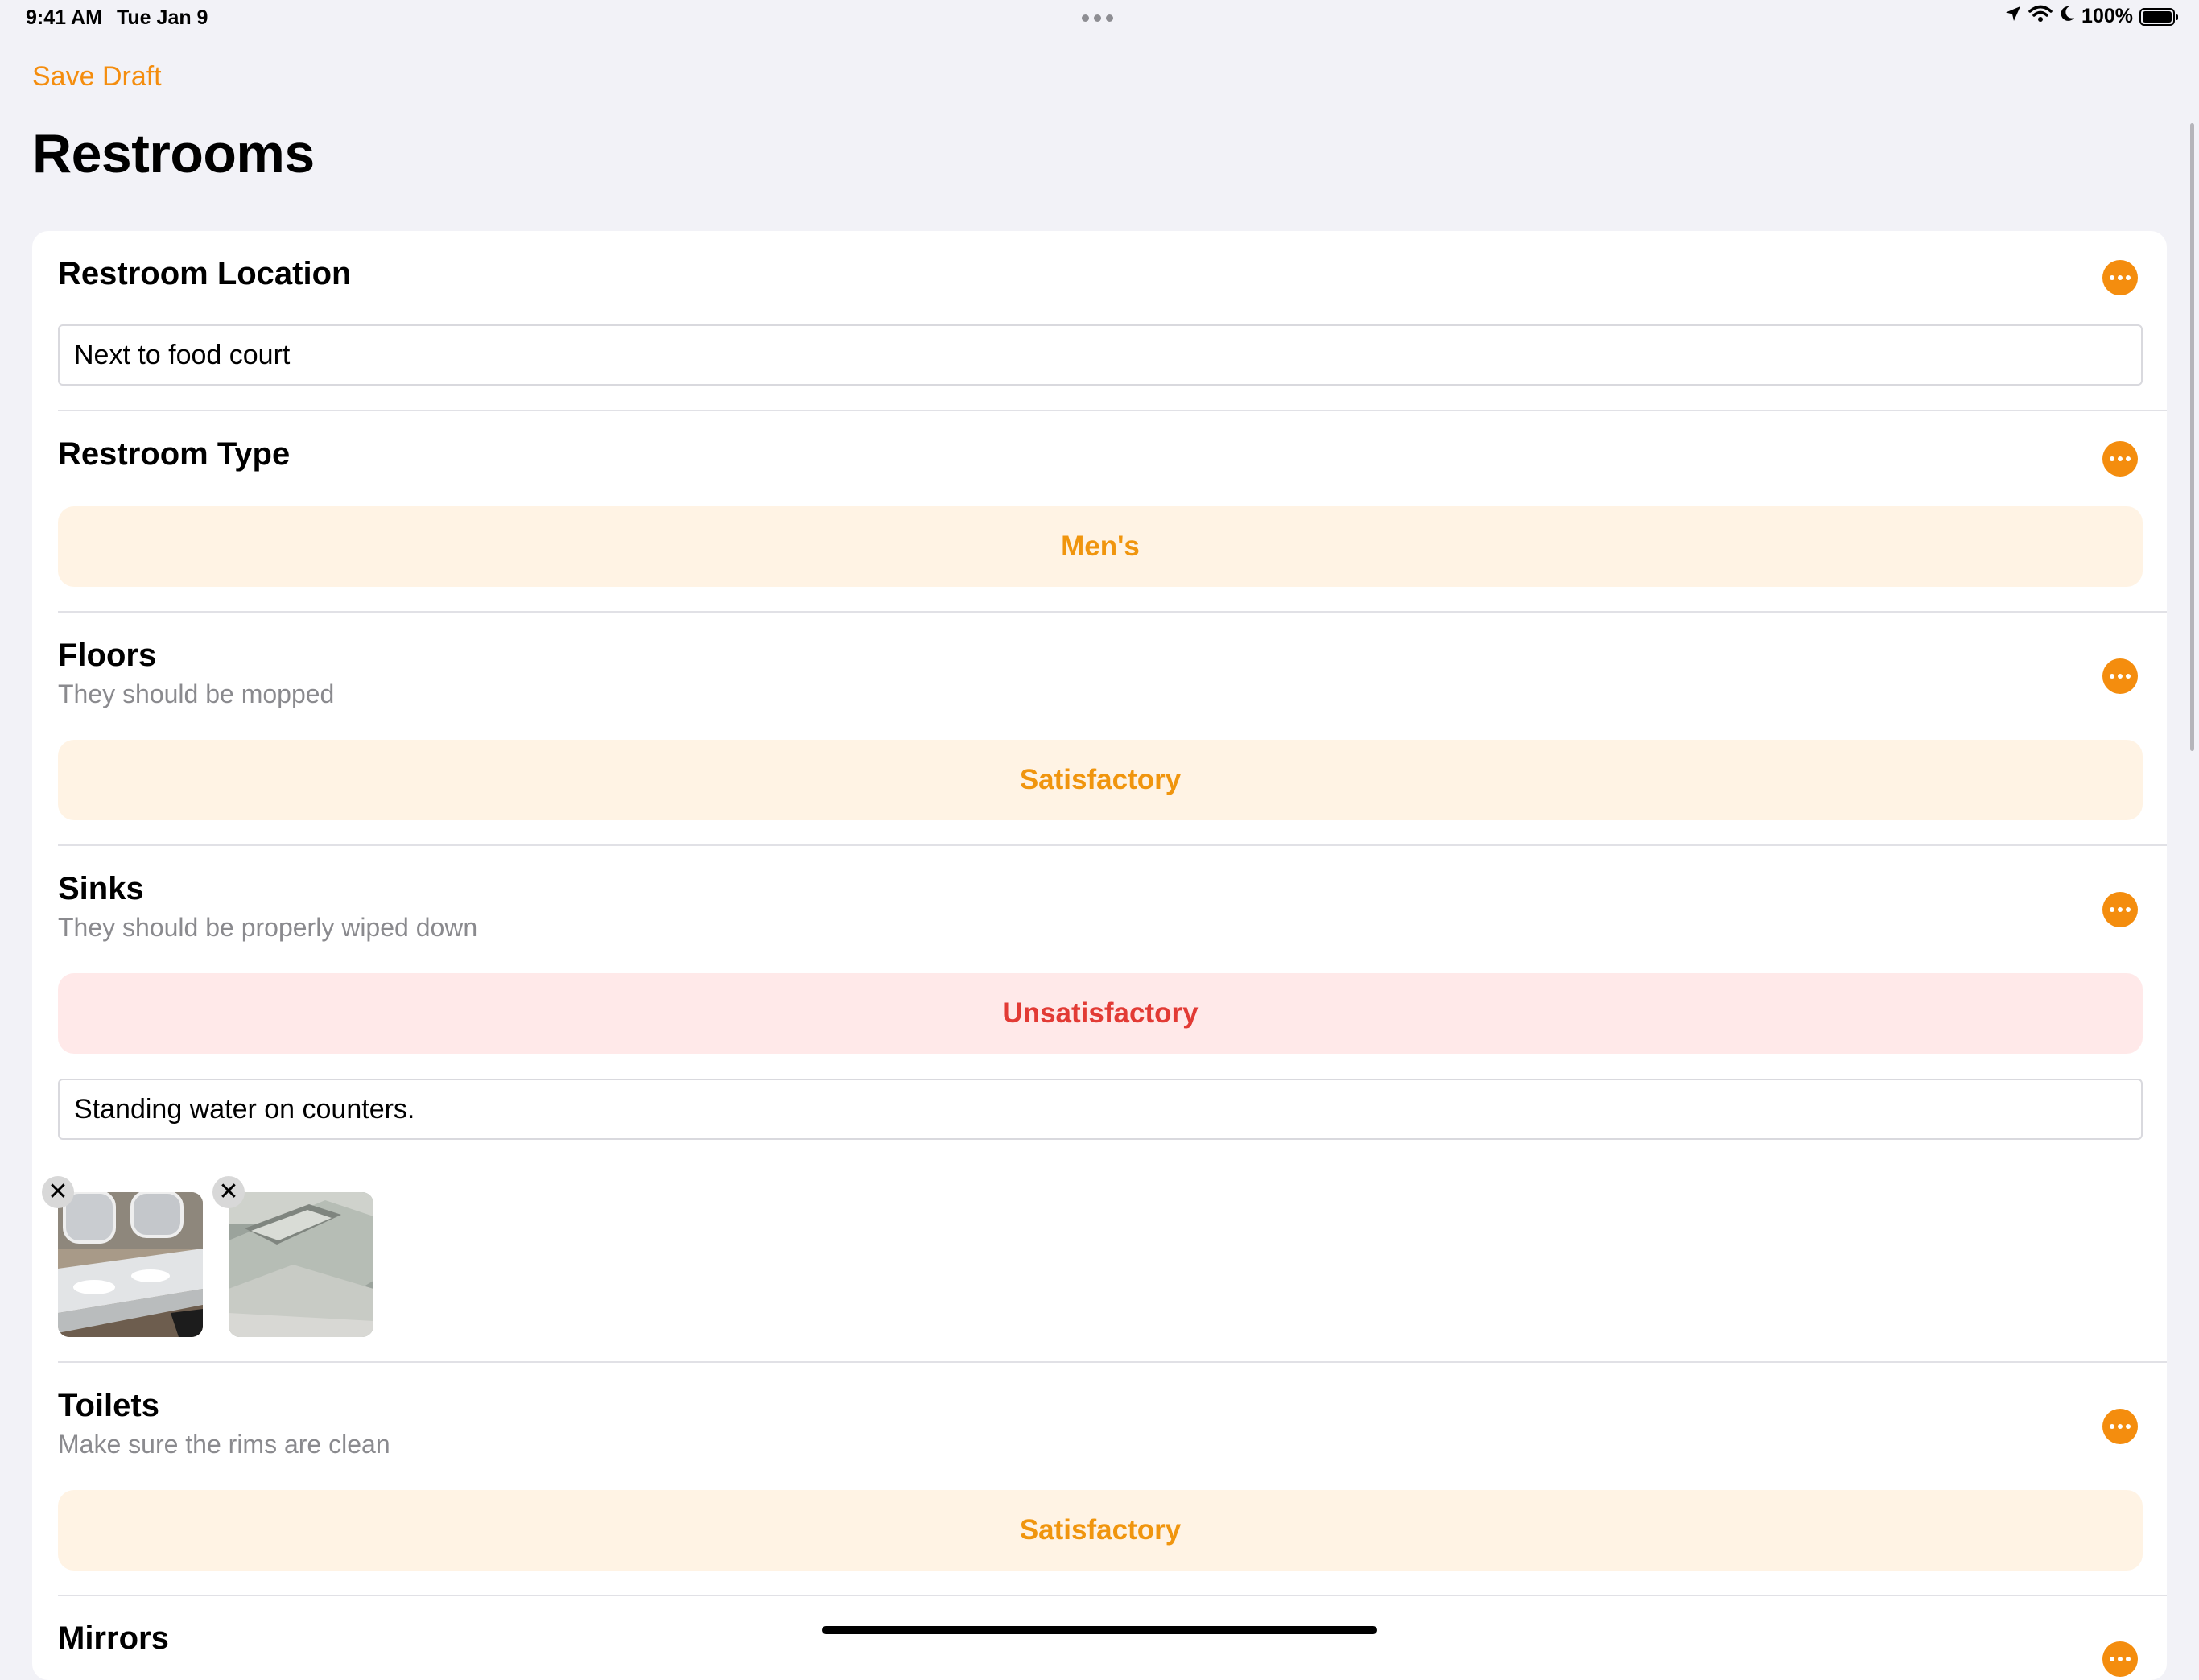 The image size is (2199, 1680). What do you see at coordinates (196, 693) in the screenshot?
I see `floors-subtitle: They should be mopped` at bounding box center [196, 693].